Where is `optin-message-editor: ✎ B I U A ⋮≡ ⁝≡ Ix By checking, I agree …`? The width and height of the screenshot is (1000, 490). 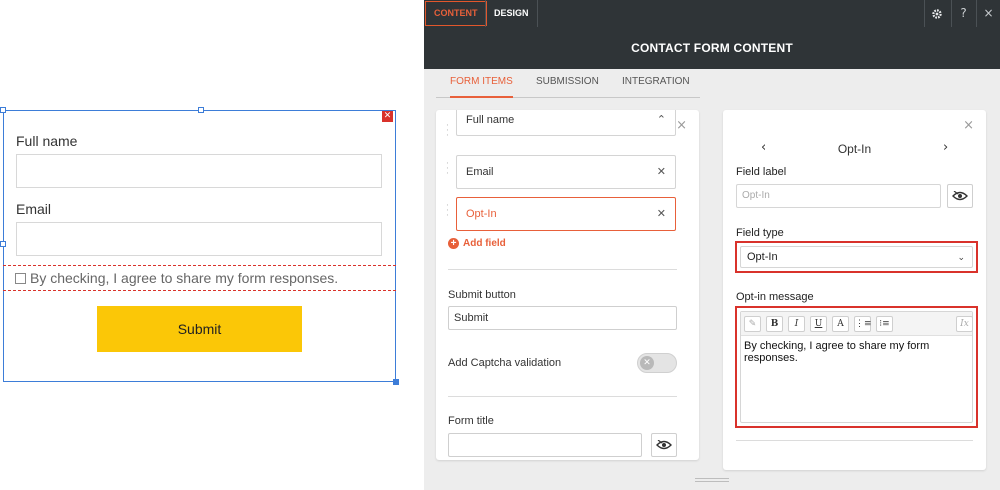
optin-message-editor: ✎ B I U A ⋮≡ ⁝≡ Ix By checking, I agree … is located at coordinates (856, 367).